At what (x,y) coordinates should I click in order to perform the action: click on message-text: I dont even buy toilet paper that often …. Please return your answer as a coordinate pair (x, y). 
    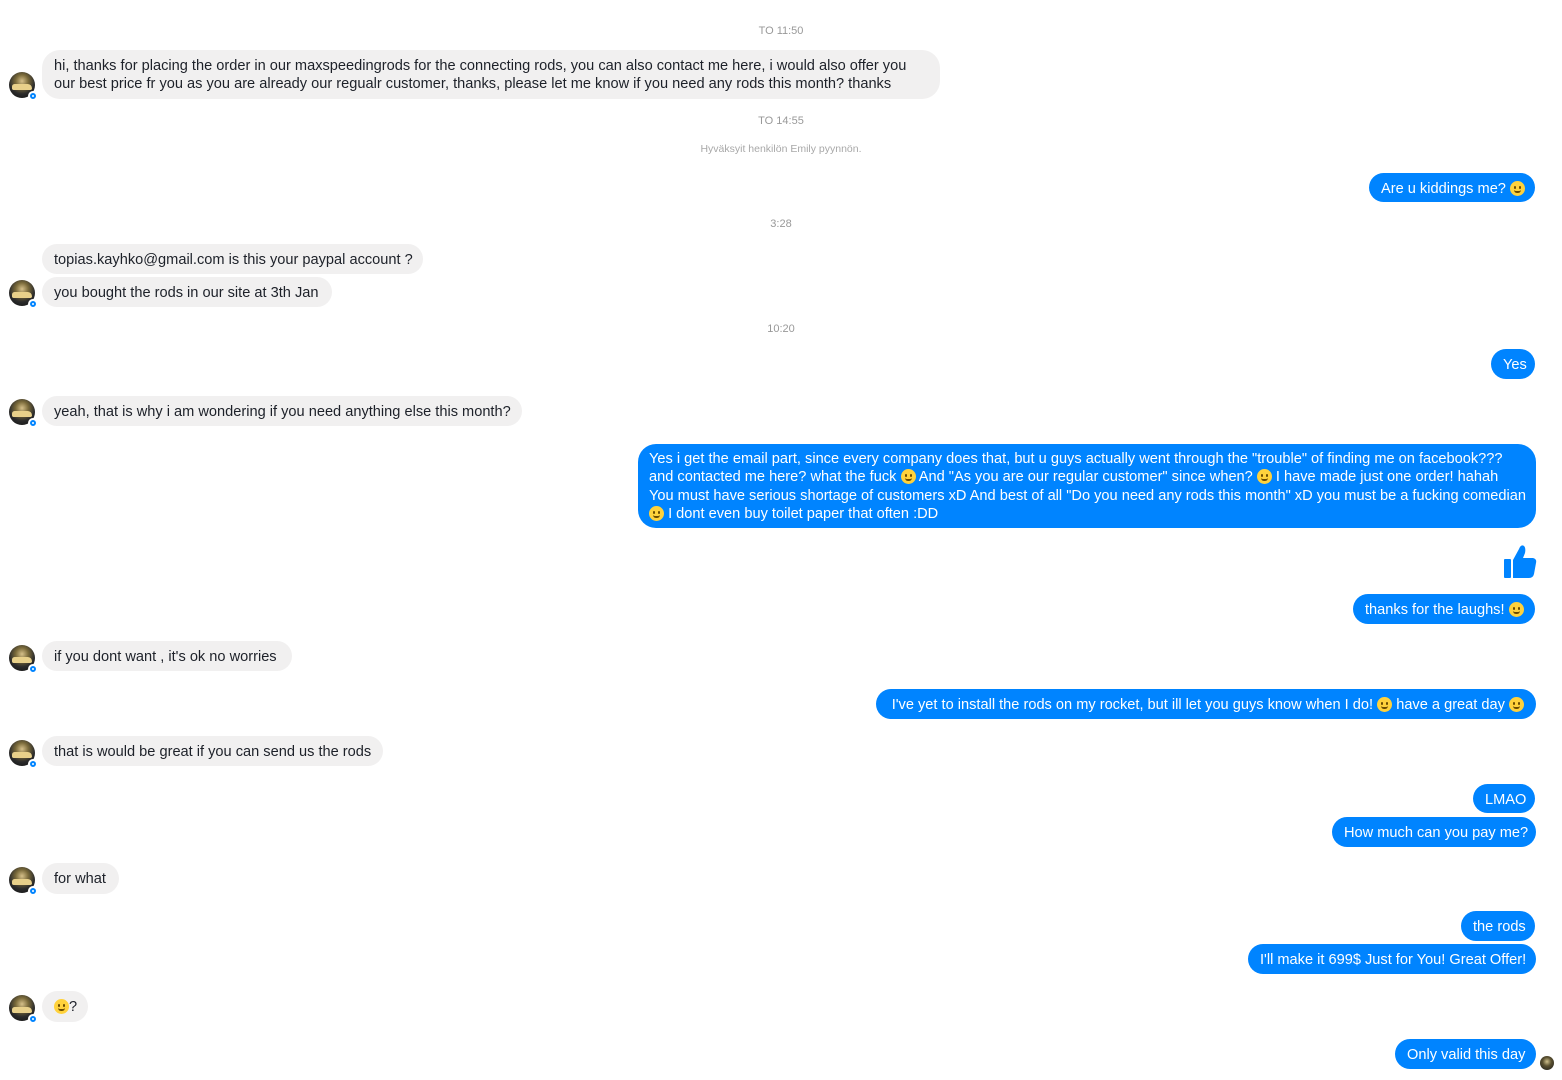
    Looking at the image, I should click on (803, 513).